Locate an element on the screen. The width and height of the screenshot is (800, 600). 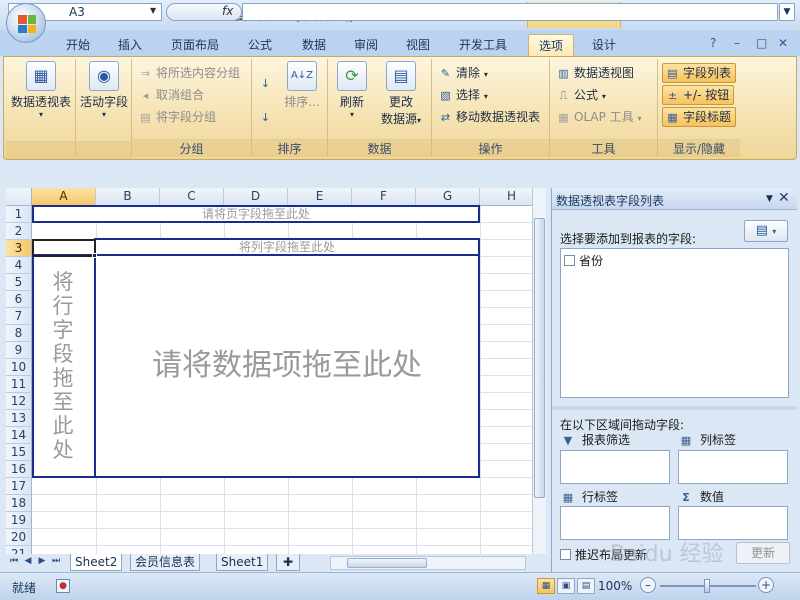
row-header: 9 is located at coordinates (19, 350).